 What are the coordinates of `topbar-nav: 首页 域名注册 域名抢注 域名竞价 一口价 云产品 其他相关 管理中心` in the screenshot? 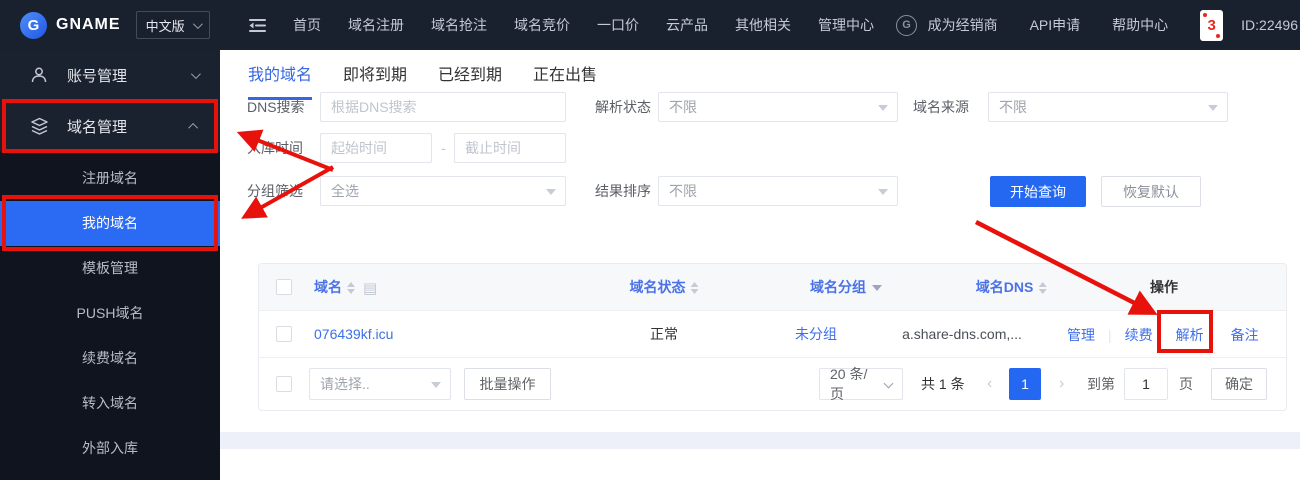 It's located at (583, 25).